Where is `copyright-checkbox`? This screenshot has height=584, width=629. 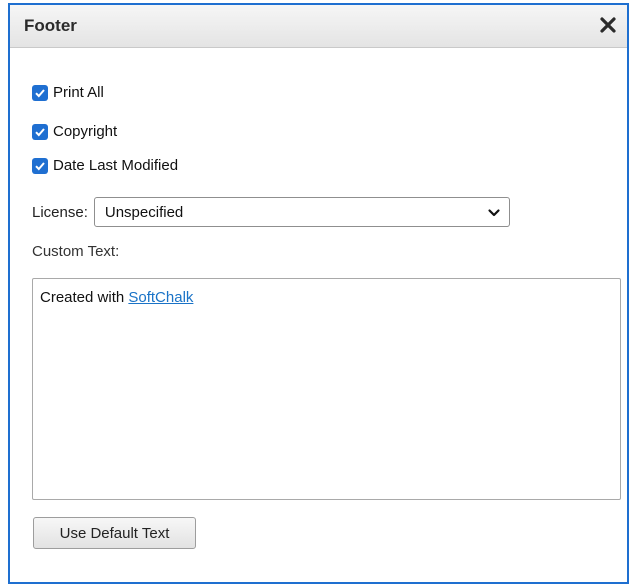 copyright-checkbox is located at coordinates (40, 132).